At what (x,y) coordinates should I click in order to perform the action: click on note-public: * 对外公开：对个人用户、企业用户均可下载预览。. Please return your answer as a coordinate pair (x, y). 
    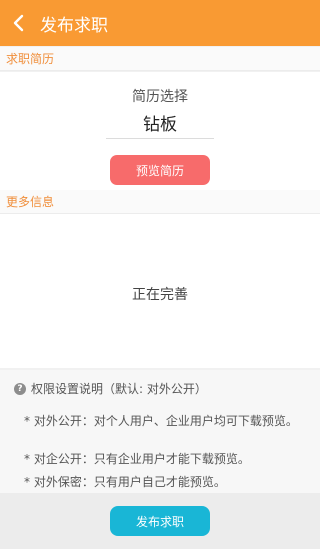
    Looking at the image, I should click on (161, 421).